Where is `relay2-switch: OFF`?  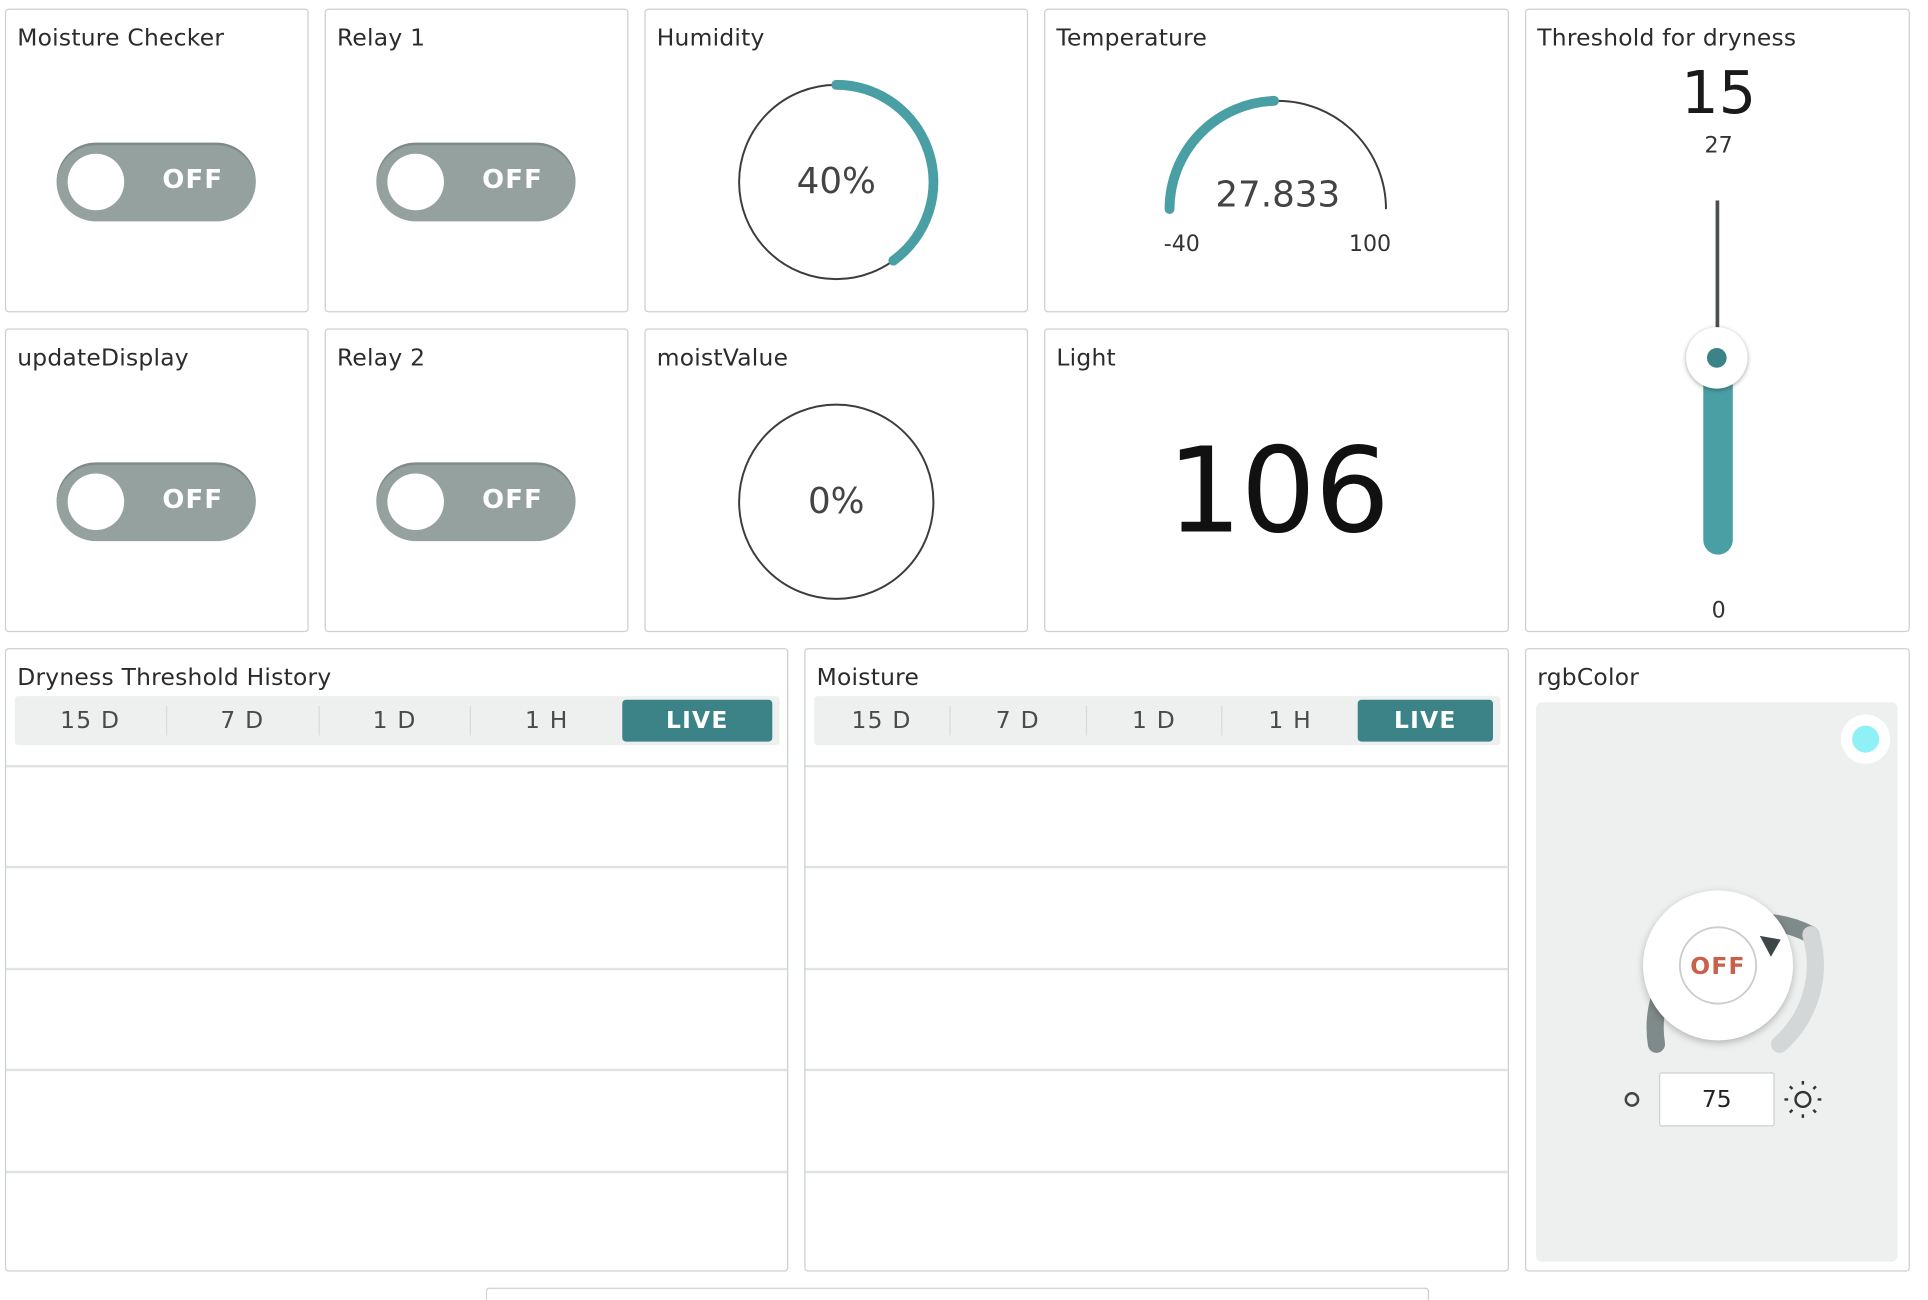 relay2-switch: OFF is located at coordinates (476, 502).